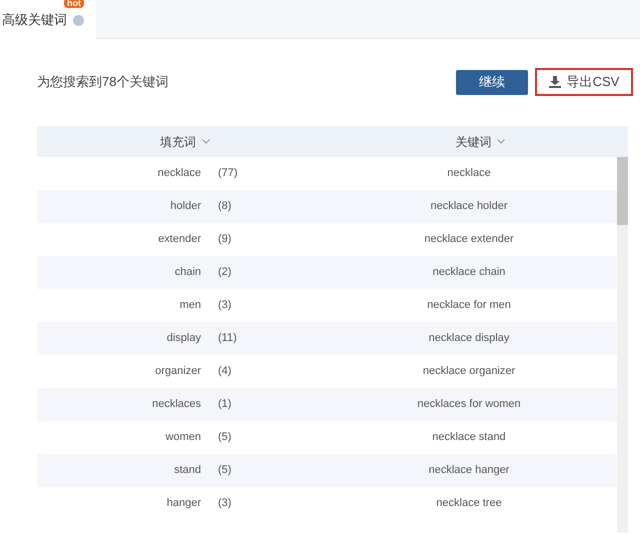 This screenshot has height=534, width=640. What do you see at coordinates (183, 504) in the screenshot?
I see `filler-word: hanger` at bounding box center [183, 504].